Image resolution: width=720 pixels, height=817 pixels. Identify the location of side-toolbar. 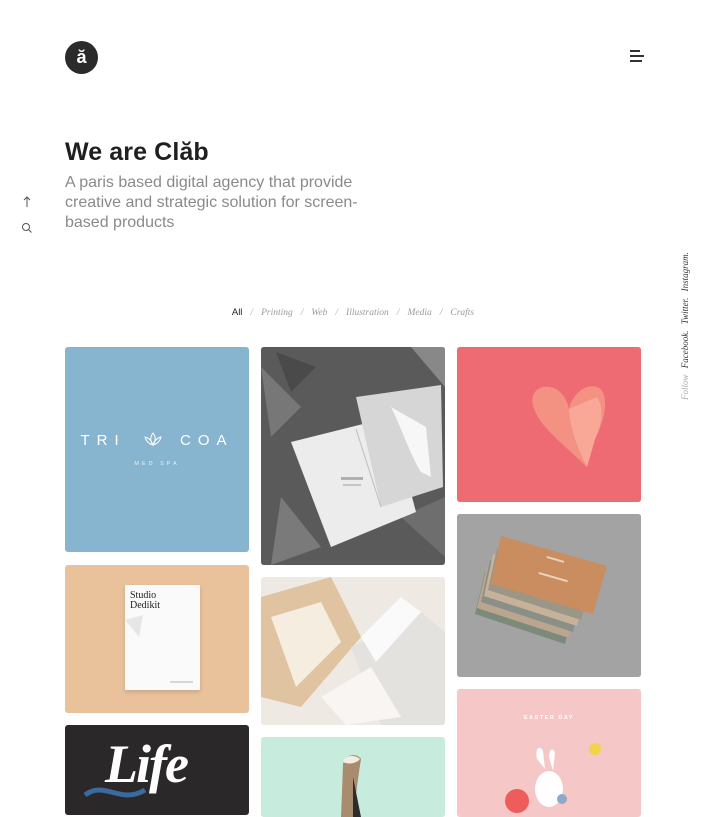
(28, 221).